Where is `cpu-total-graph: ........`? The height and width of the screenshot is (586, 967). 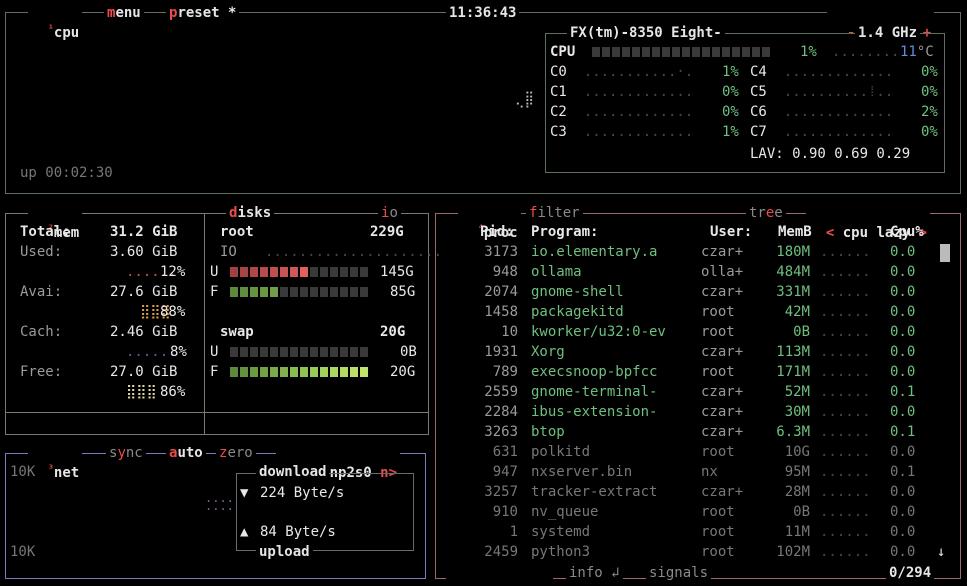 cpu-total-graph: ........ is located at coordinates (866, 52).